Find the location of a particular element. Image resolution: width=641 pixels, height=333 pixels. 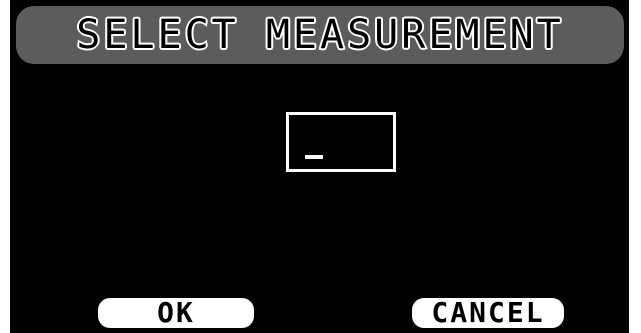

ok-button-label: OK is located at coordinates (176, 312).